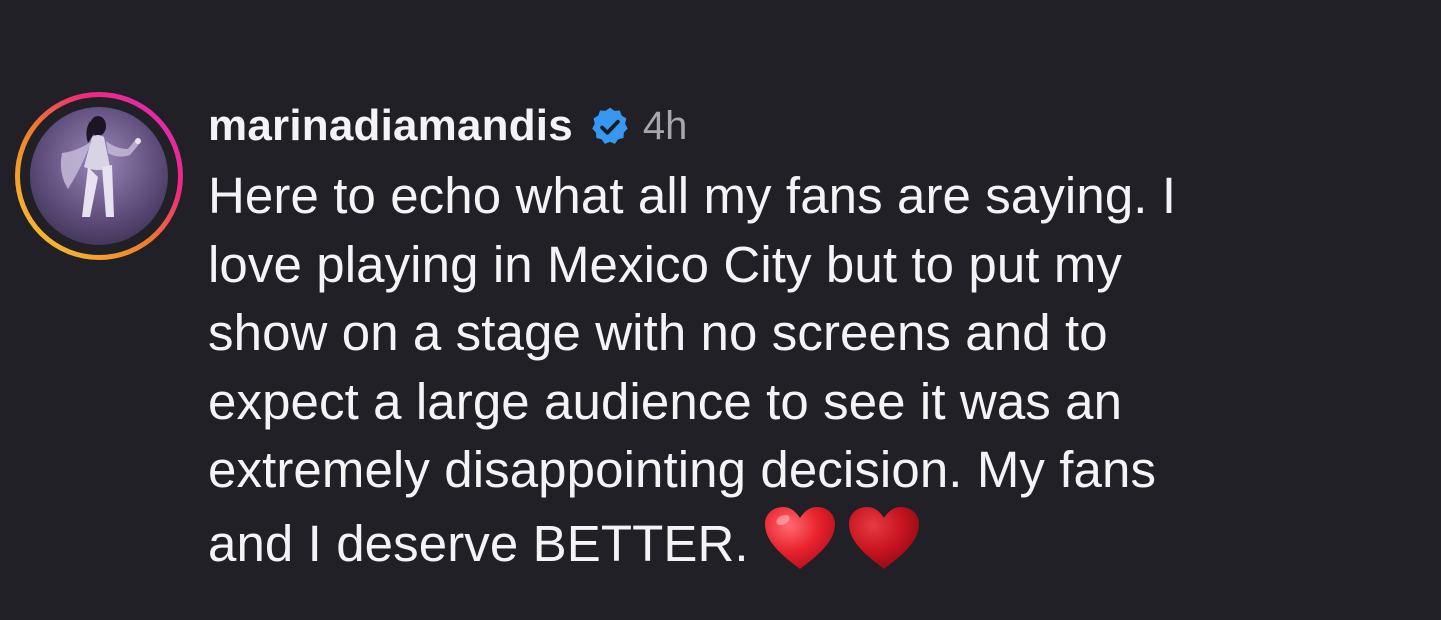  I want to click on story-ring, so click(99, 176).